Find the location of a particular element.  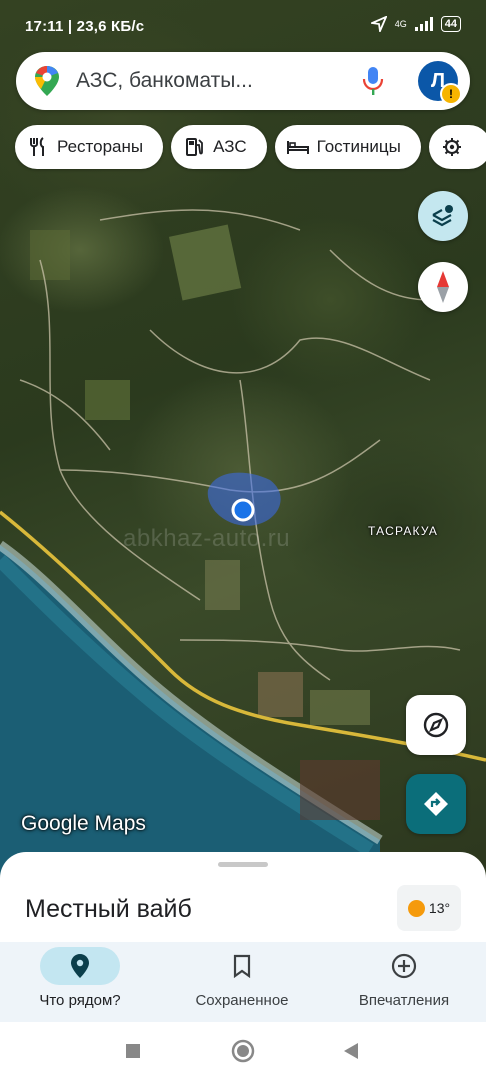

chip-label: АЗС is located at coordinates (230, 146).